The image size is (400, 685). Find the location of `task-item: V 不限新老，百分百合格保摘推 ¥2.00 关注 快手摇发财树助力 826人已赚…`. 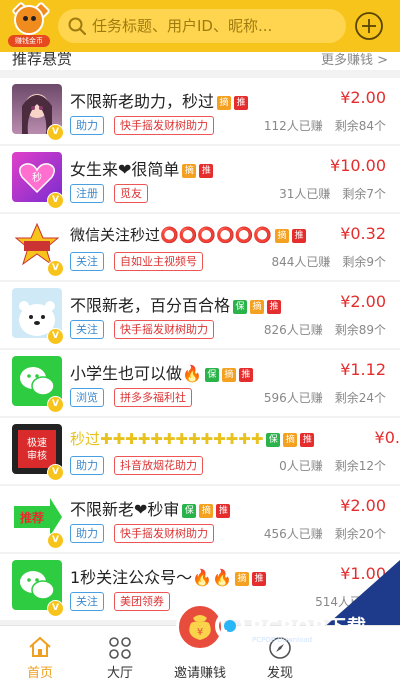

task-item: V 不限新老，百分百合格保摘推 ¥2.00 关注 快手摇发财树助力 826人已赚… is located at coordinates (200, 315).